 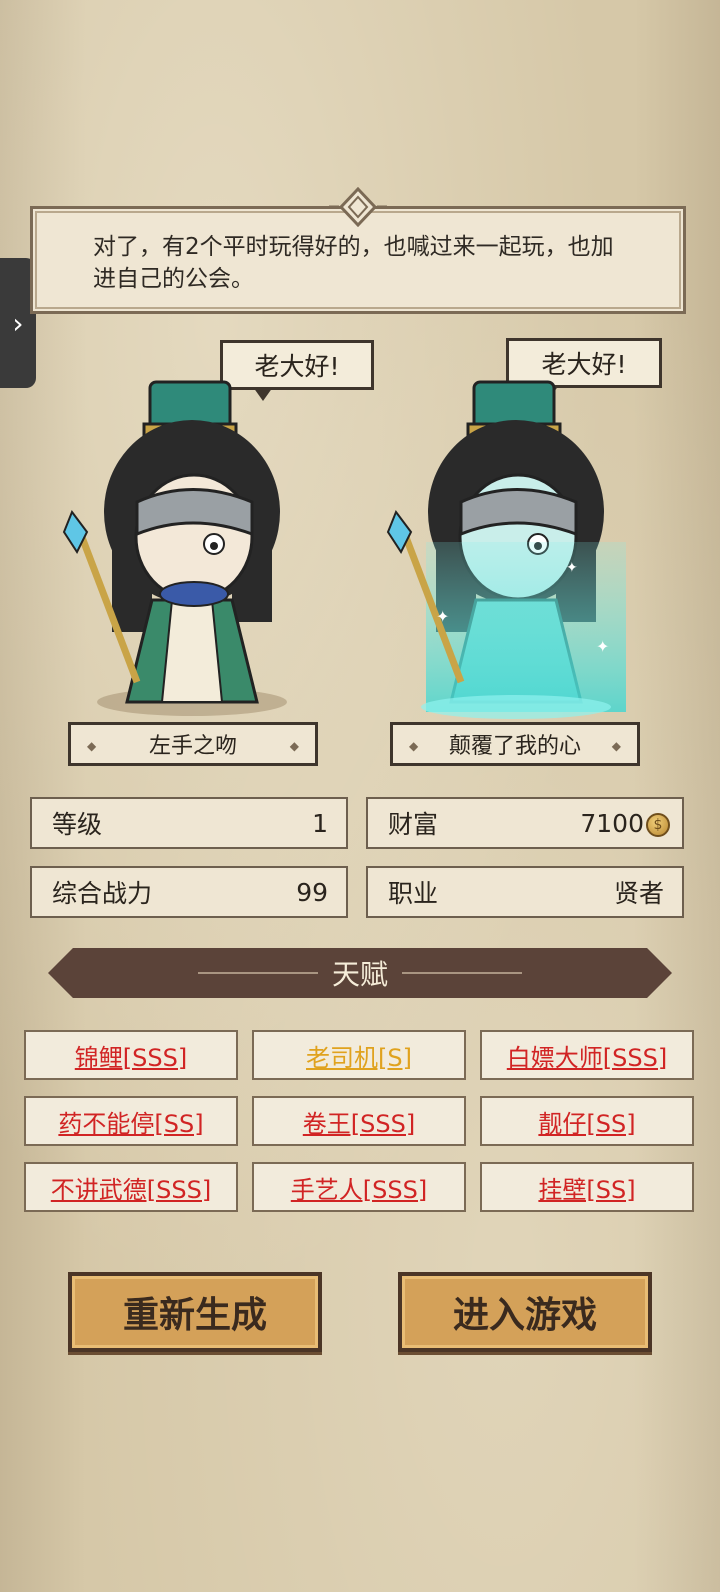 I want to click on stat-wealth-value-wrap: 7100 $, so click(x=625, y=823).